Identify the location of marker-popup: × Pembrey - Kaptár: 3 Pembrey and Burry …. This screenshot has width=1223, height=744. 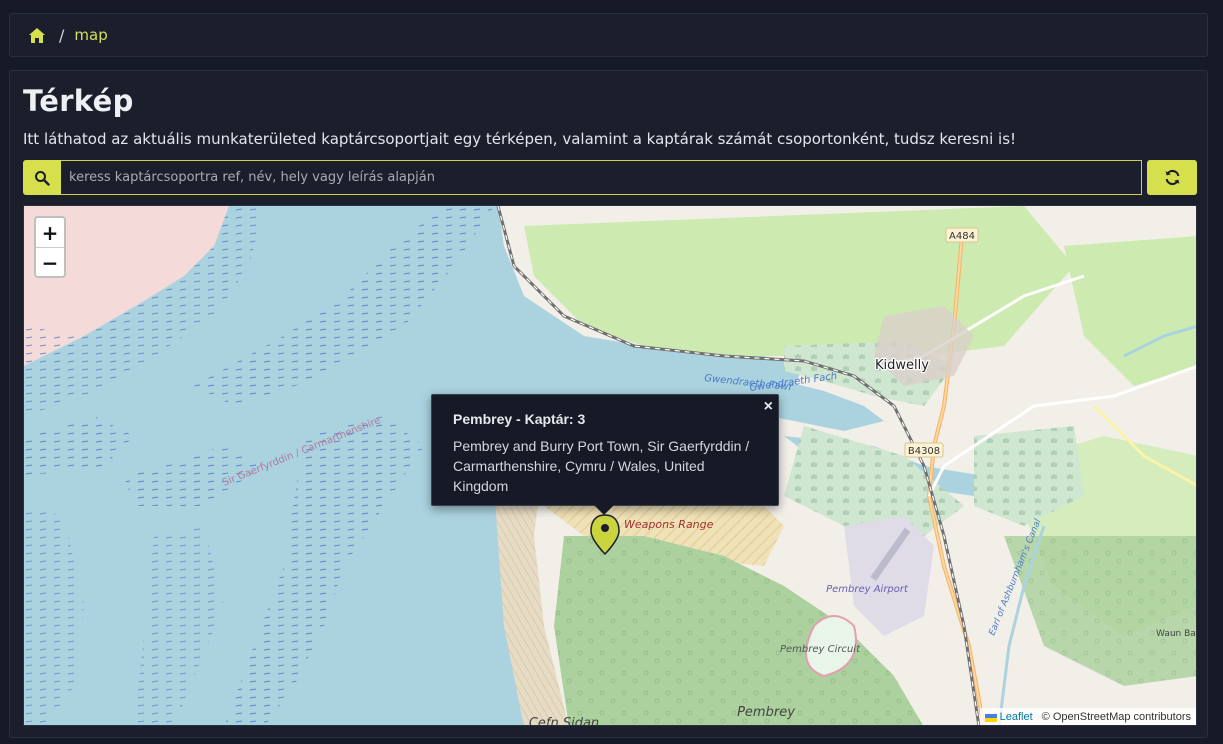
(605, 454).